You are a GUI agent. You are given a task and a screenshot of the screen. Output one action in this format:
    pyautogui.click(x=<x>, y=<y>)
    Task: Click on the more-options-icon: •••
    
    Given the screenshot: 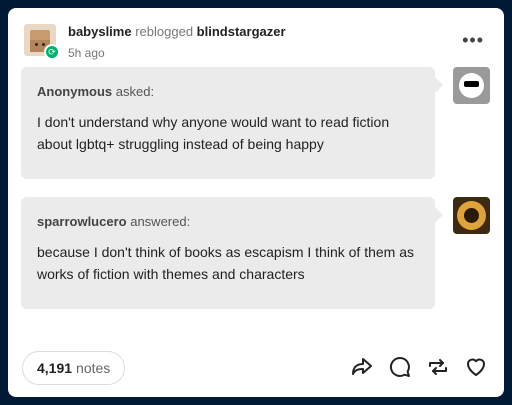 What is the action you would take?
    pyautogui.click(x=473, y=40)
    